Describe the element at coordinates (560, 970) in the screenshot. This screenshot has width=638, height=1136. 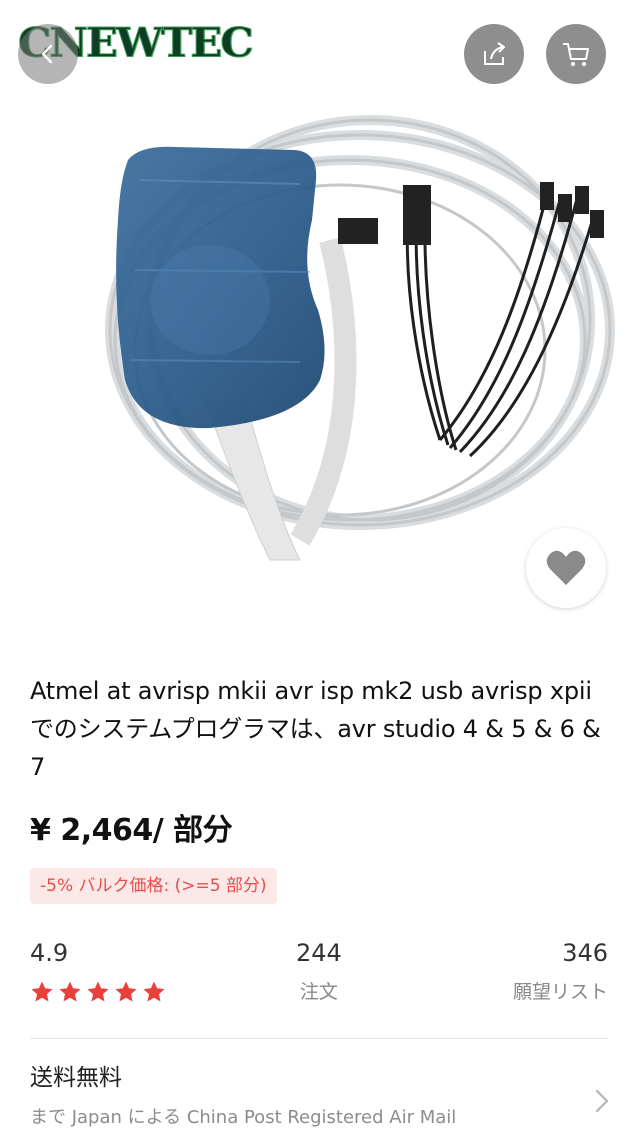
I see `wishlist-stat: 346 願望リスト` at that location.